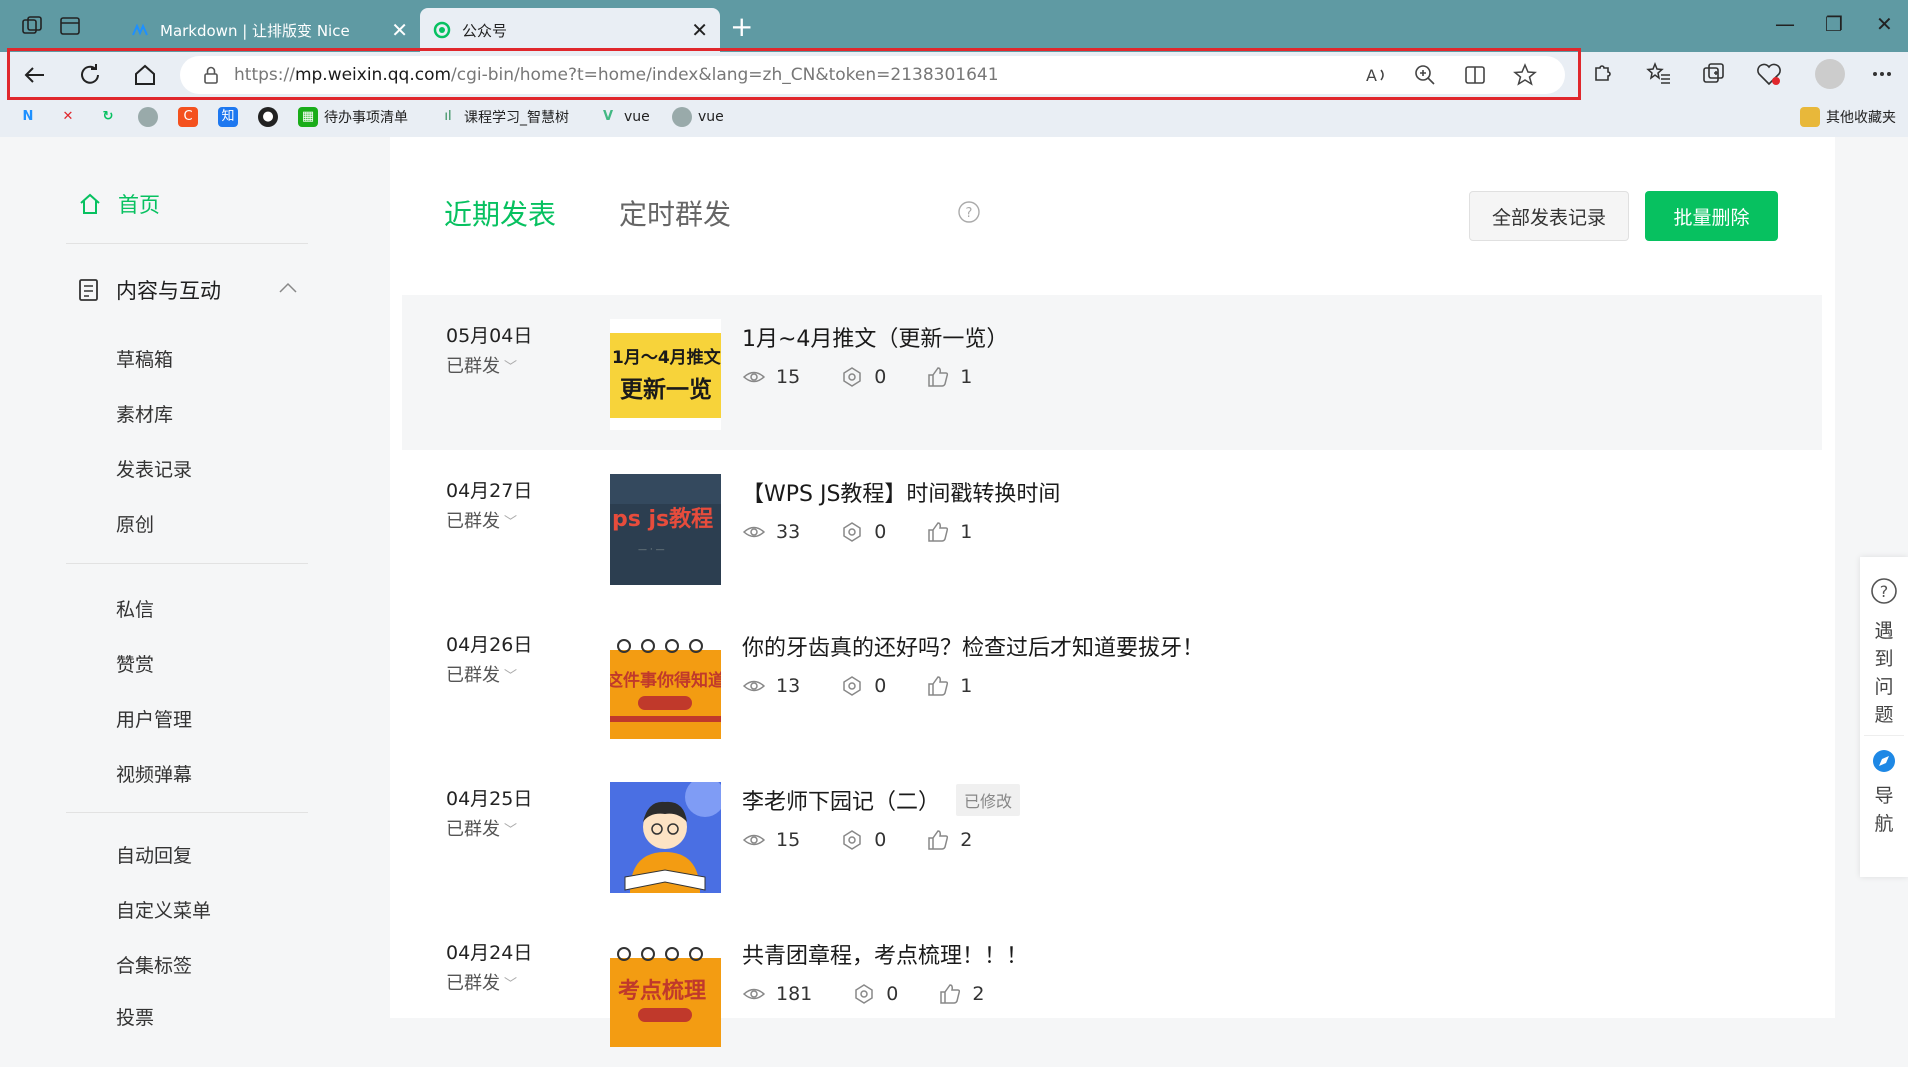 The image size is (1908, 1067). I want to click on bookmark-csdn: C, so click(188, 117).